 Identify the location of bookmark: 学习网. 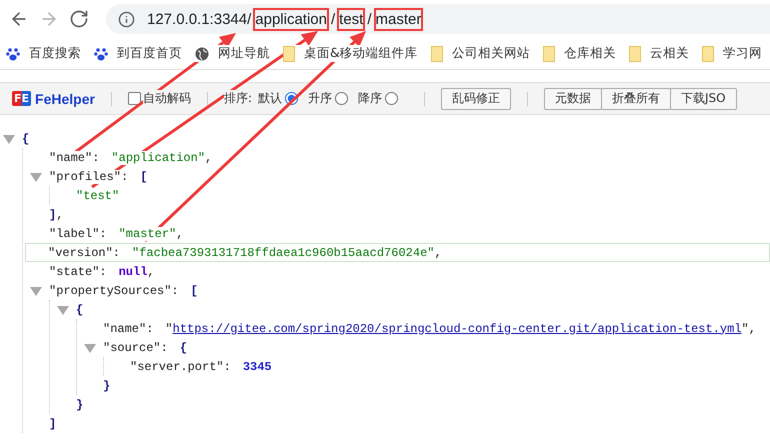
(732, 53).